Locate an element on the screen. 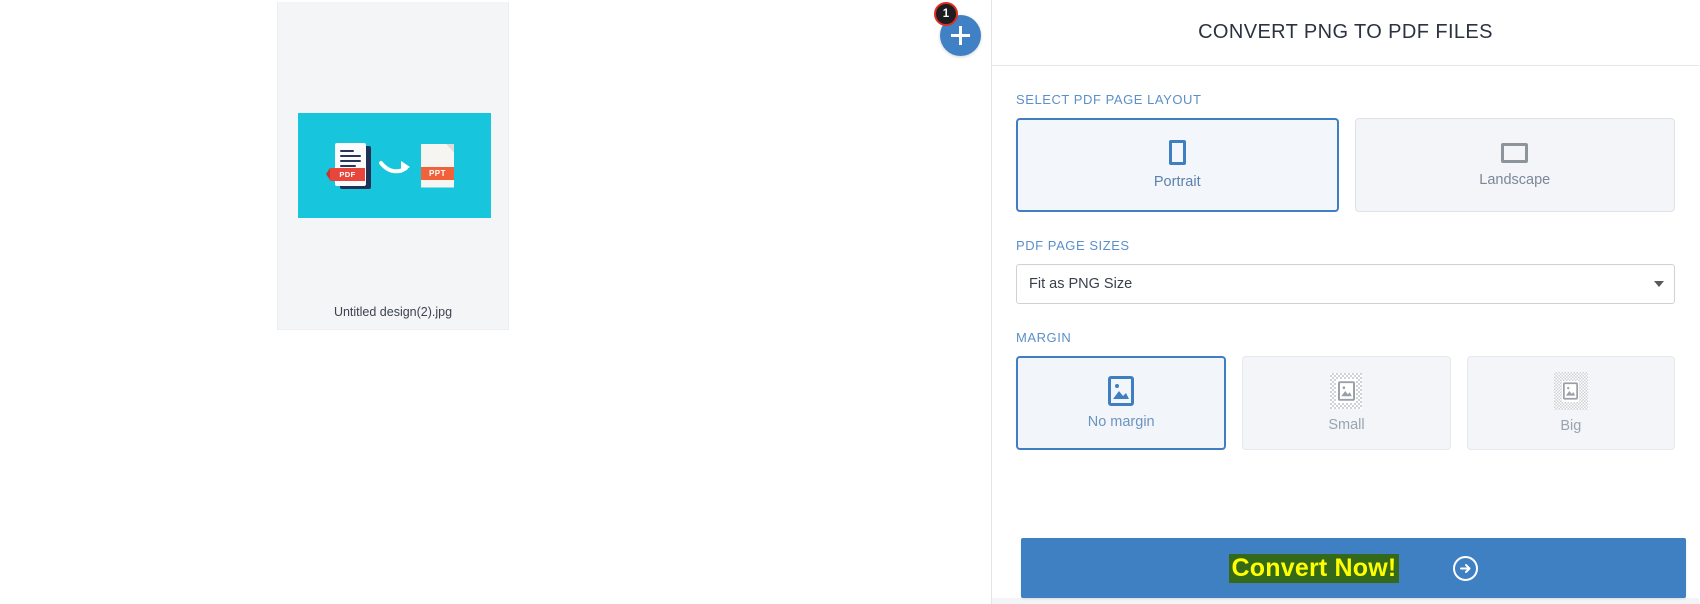 This screenshot has width=1700, height=604. margin-section-label: MARGIN is located at coordinates (1044, 337).